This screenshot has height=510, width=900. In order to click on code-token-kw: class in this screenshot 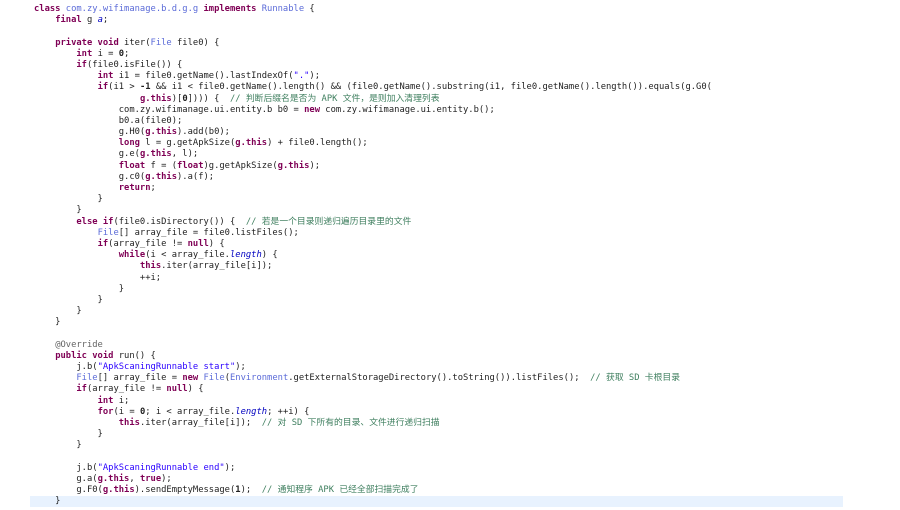, I will do `click(50, 9)`.